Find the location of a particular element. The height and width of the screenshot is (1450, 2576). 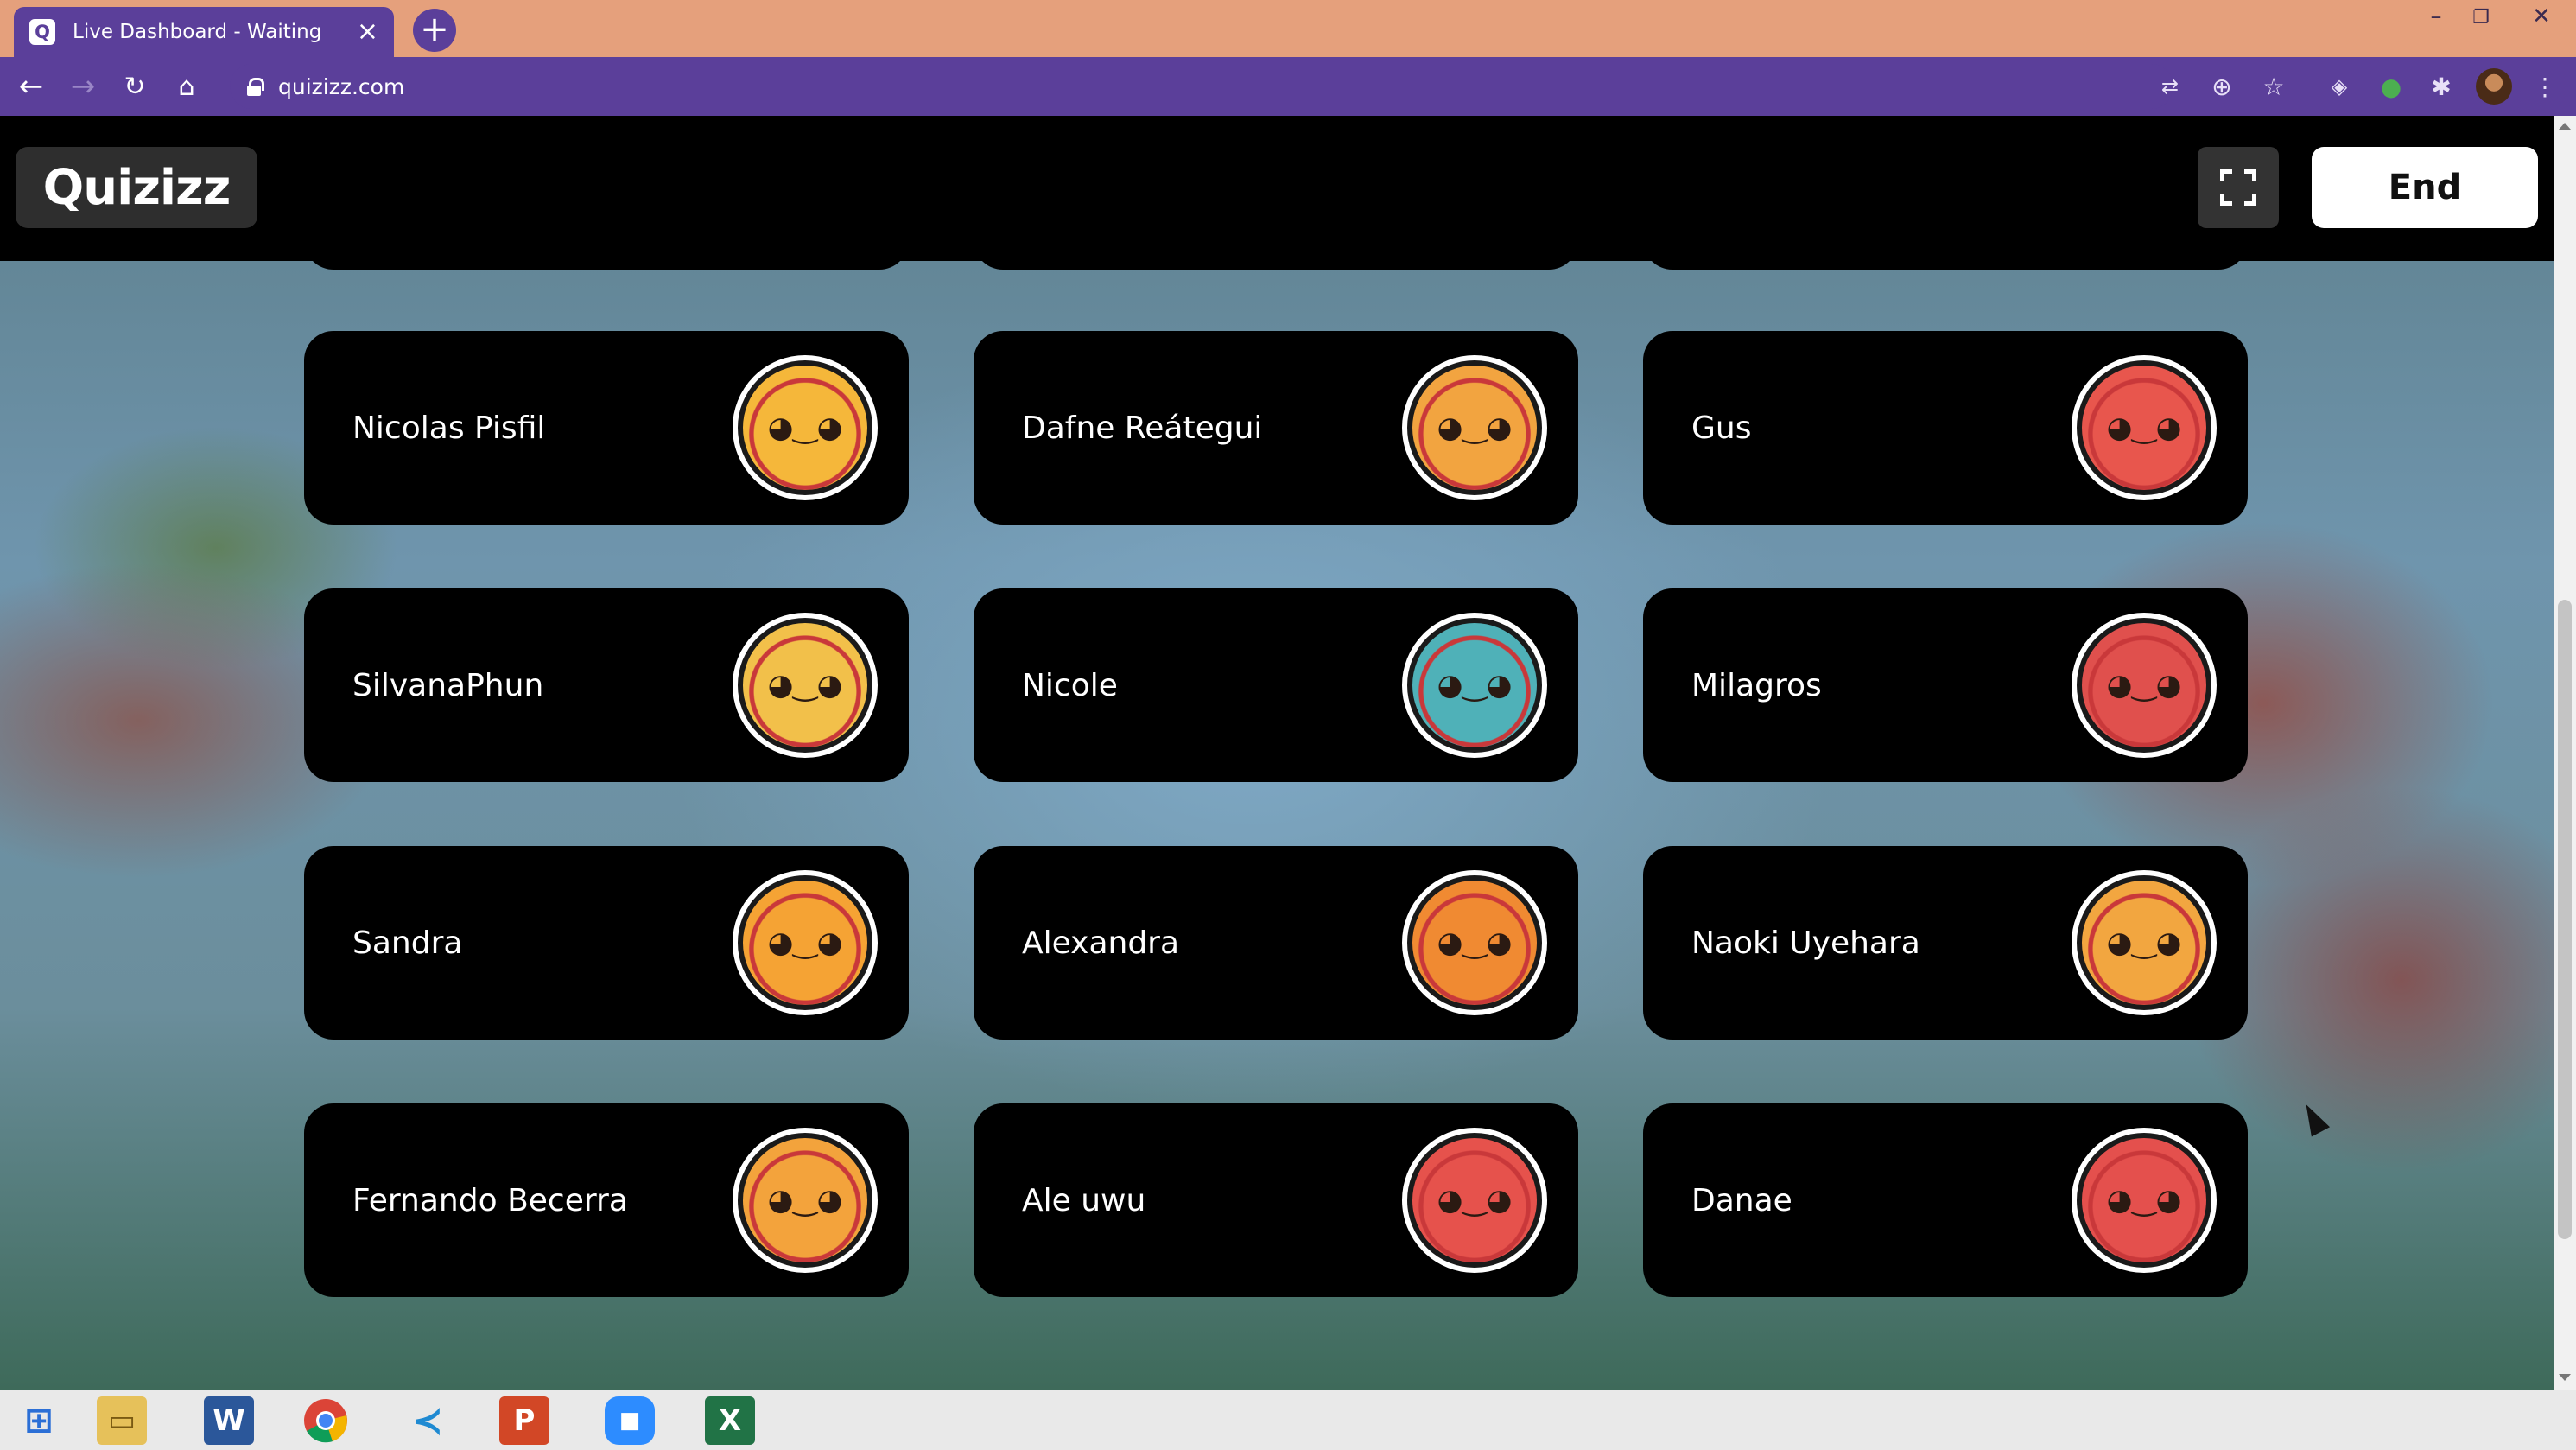

player-name: Gus is located at coordinates (1721, 428).